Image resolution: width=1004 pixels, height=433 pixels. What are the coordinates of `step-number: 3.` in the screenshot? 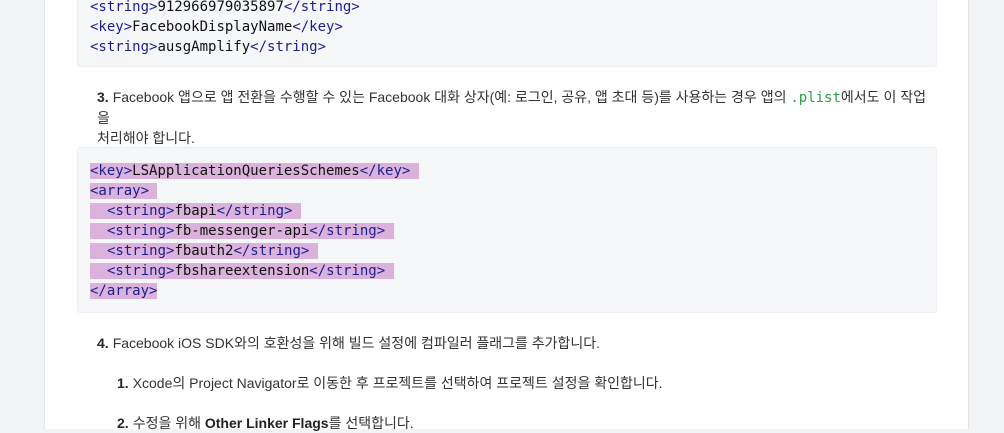 It's located at (103, 97).